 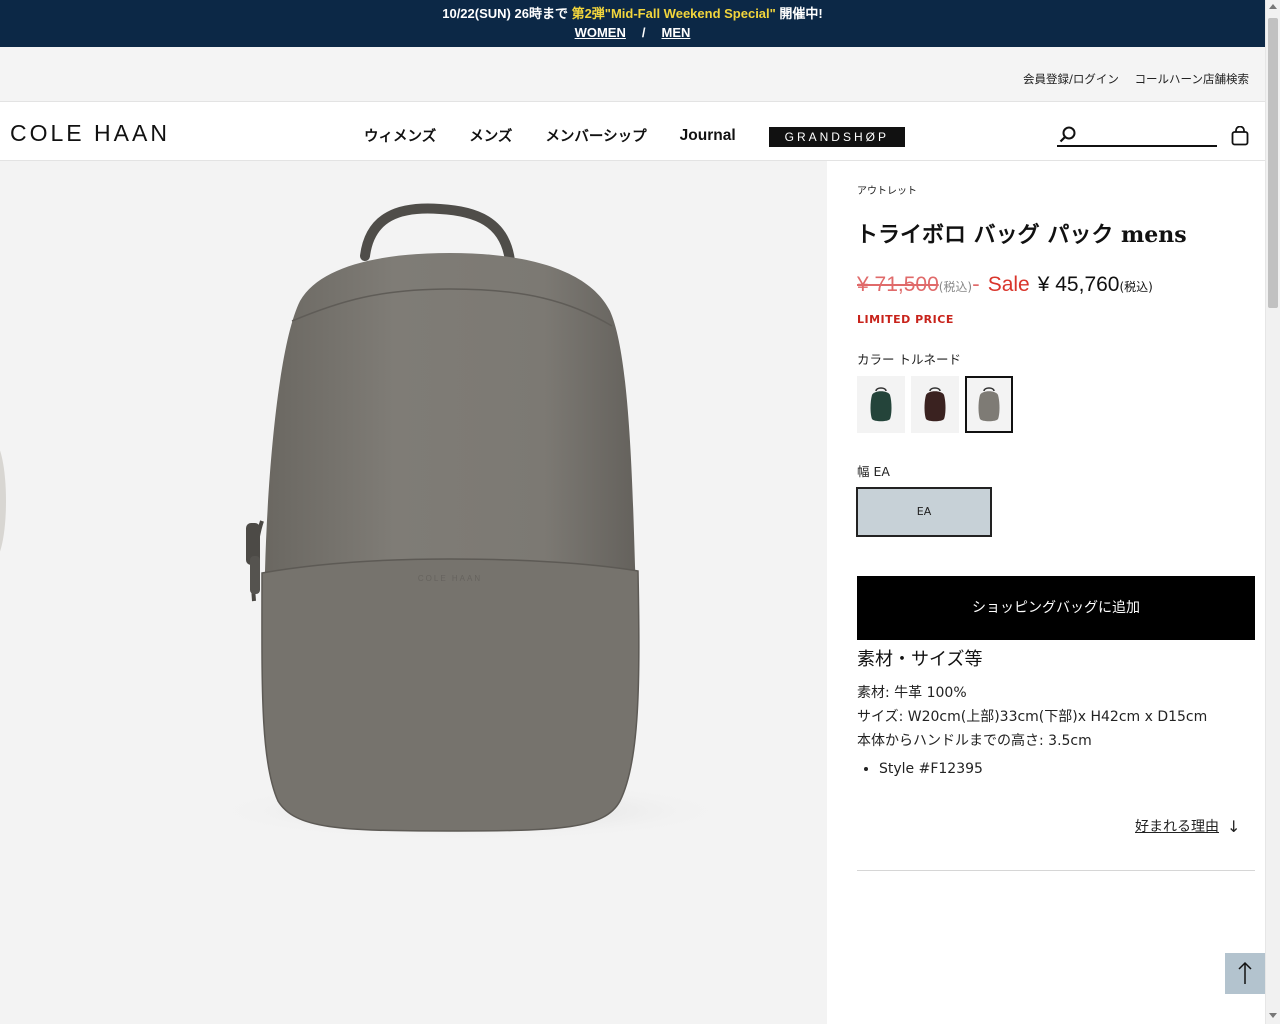 I want to click on spec-handle-height: 本体からハンドルまでの高さ: 3.5cm, so click(x=974, y=741).